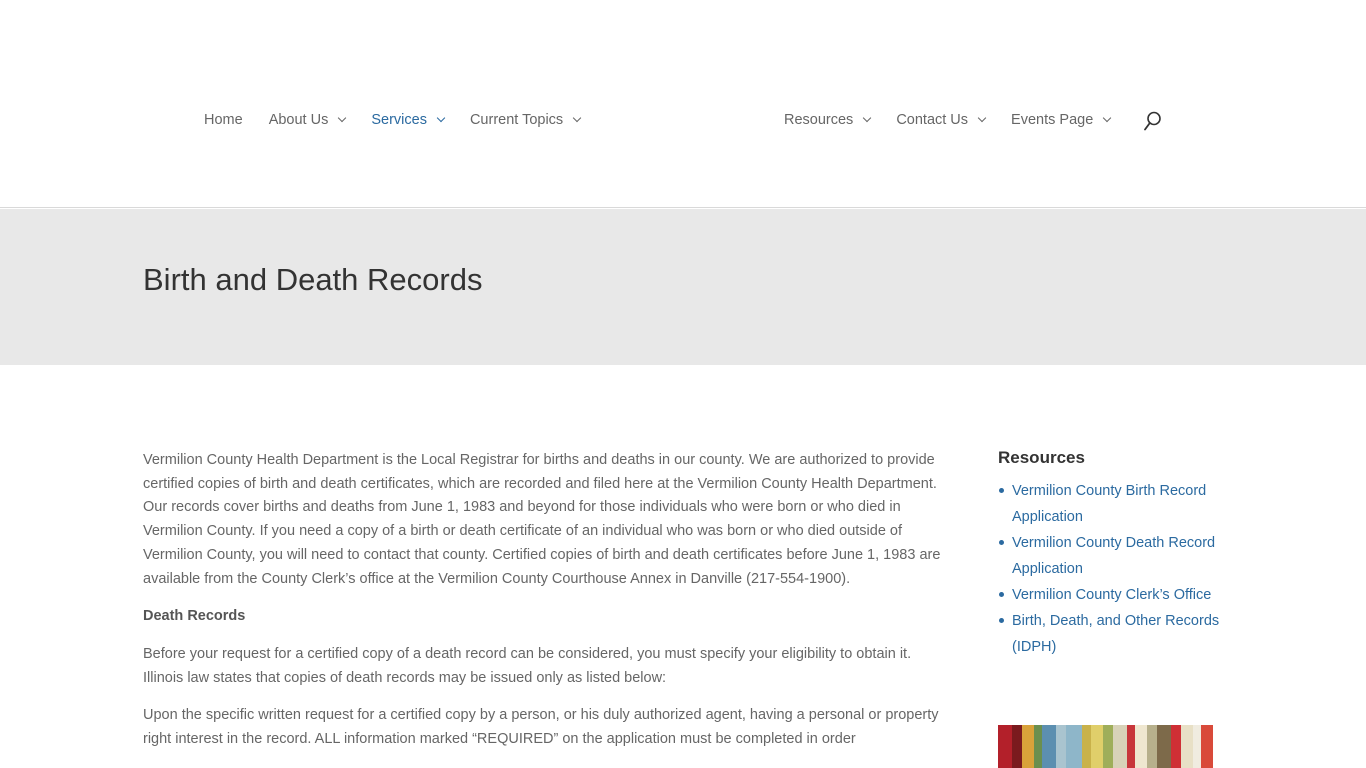 The width and height of the screenshot is (1366, 768). I want to click on nav-item-home: Home, so click(223, 120).